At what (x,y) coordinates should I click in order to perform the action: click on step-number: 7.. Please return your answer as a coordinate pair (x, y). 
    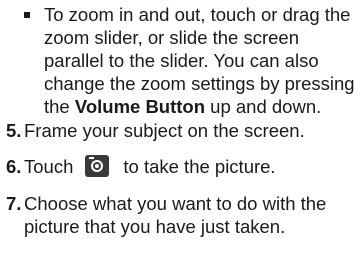
    Looking at the image, I should click on (14, 203).